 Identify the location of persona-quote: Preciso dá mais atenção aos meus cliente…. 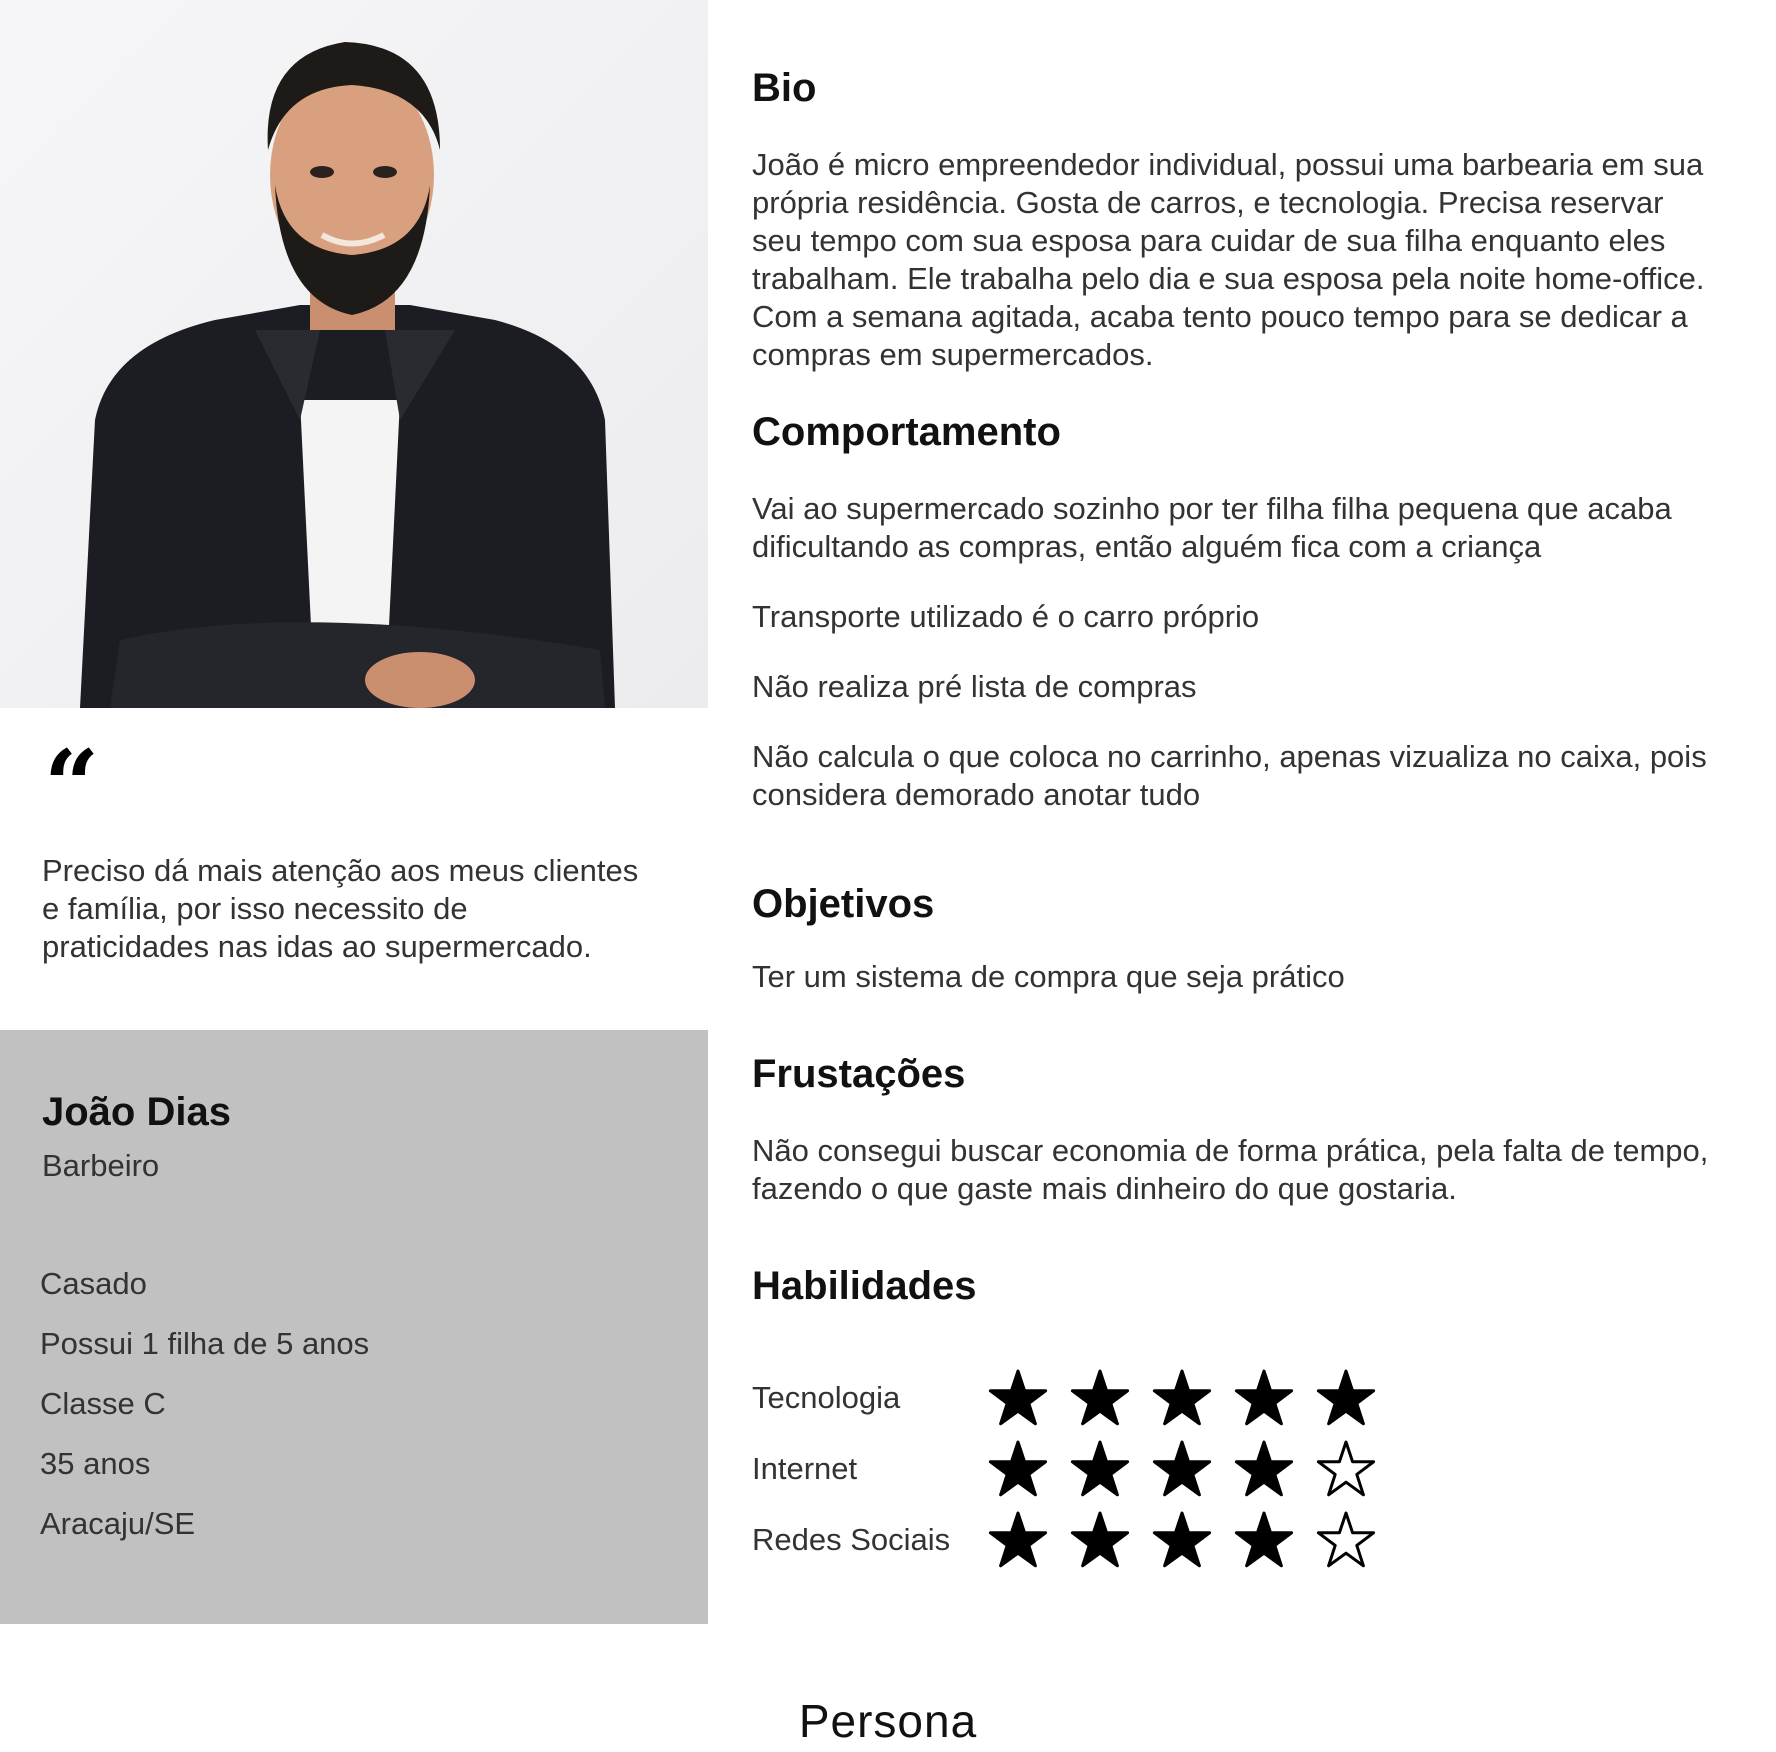
(340, 908).